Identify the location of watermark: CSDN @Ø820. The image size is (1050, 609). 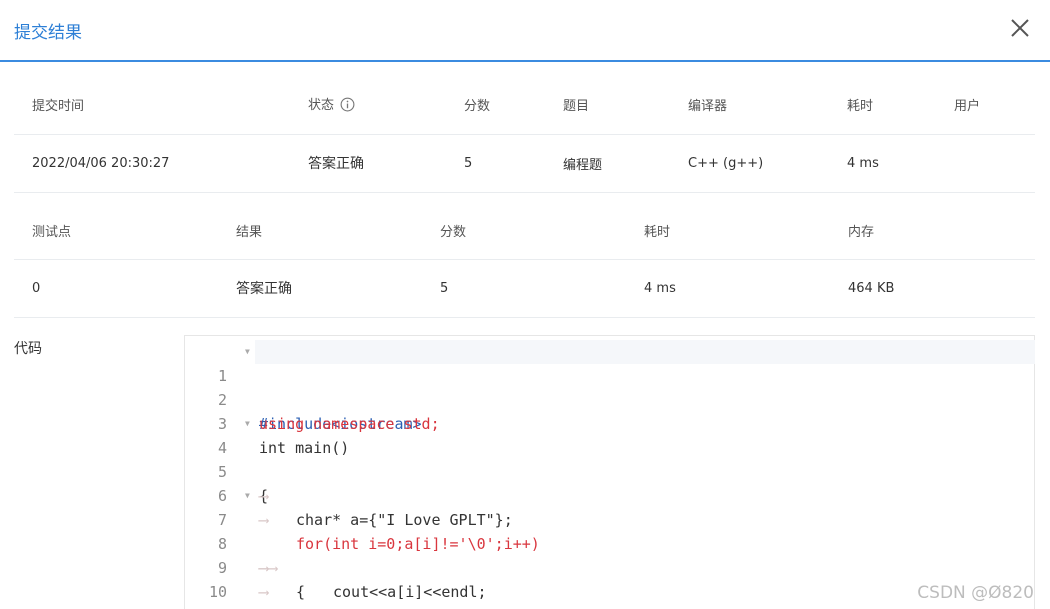
(975, 593).